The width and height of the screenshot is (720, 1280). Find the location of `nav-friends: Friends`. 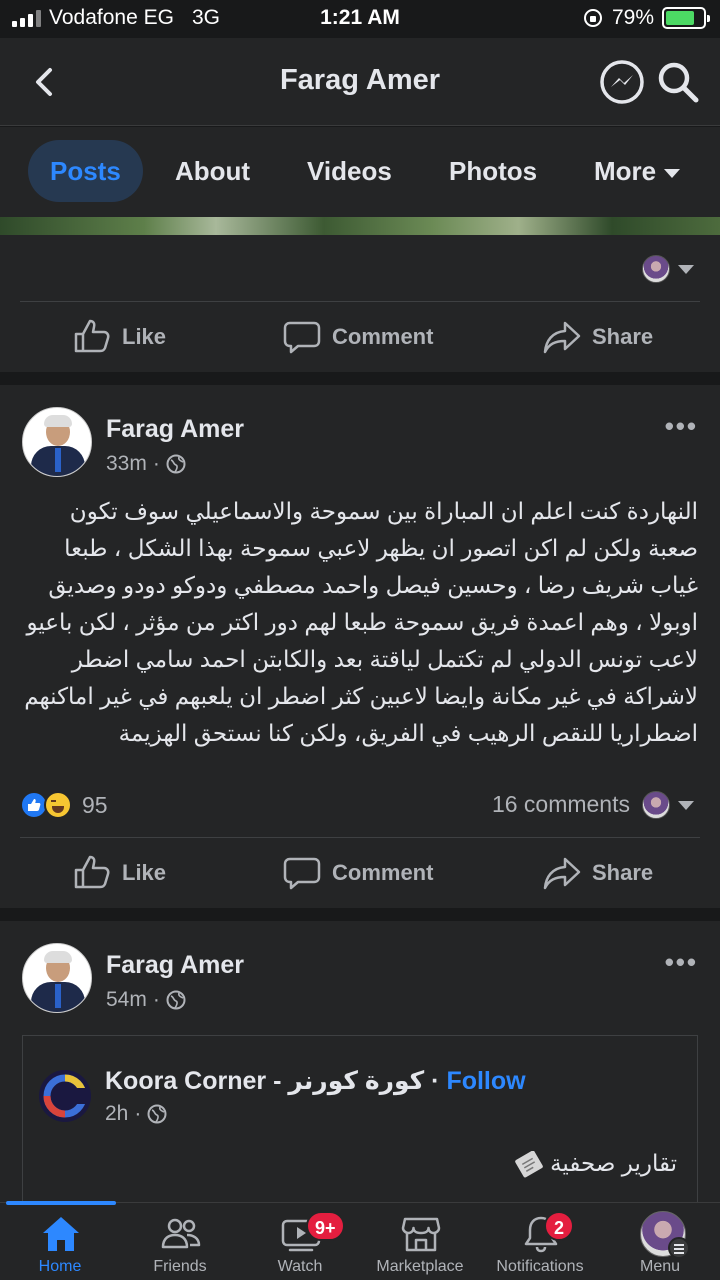

nav-friends: Friends is located at coordinates (180, 1241).